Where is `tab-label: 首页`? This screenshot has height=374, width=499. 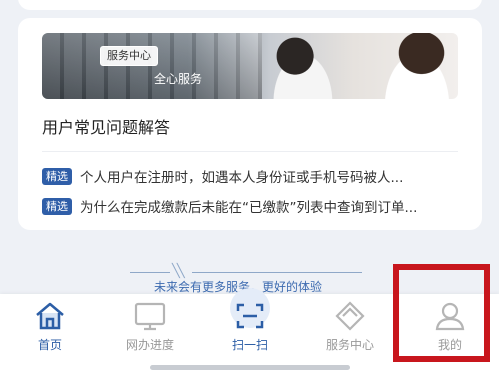 tab-label: 首页 is located at coordinates (49, 345).